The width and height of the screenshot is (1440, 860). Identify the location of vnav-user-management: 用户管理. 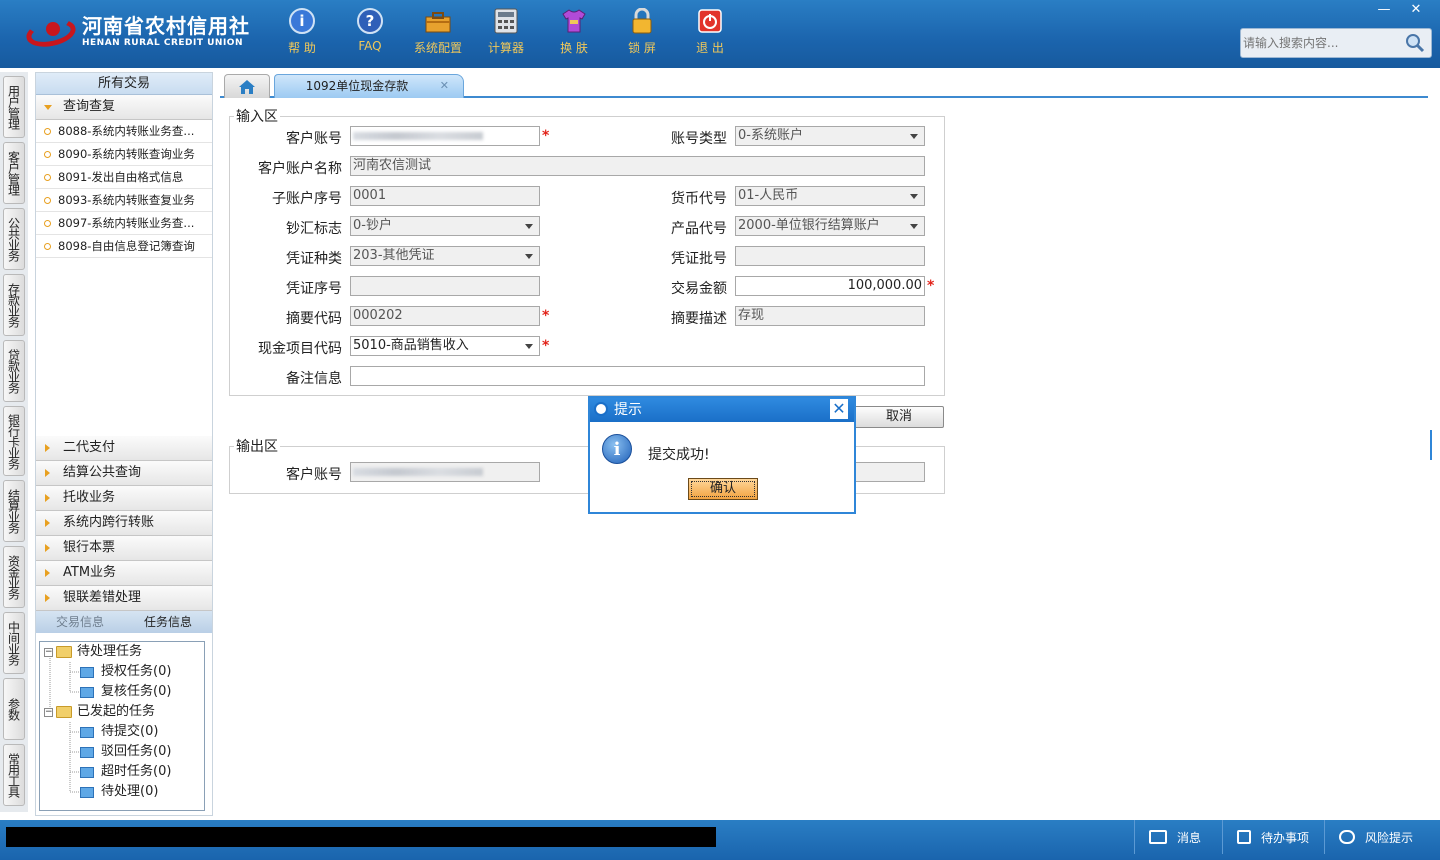
(14, 107).